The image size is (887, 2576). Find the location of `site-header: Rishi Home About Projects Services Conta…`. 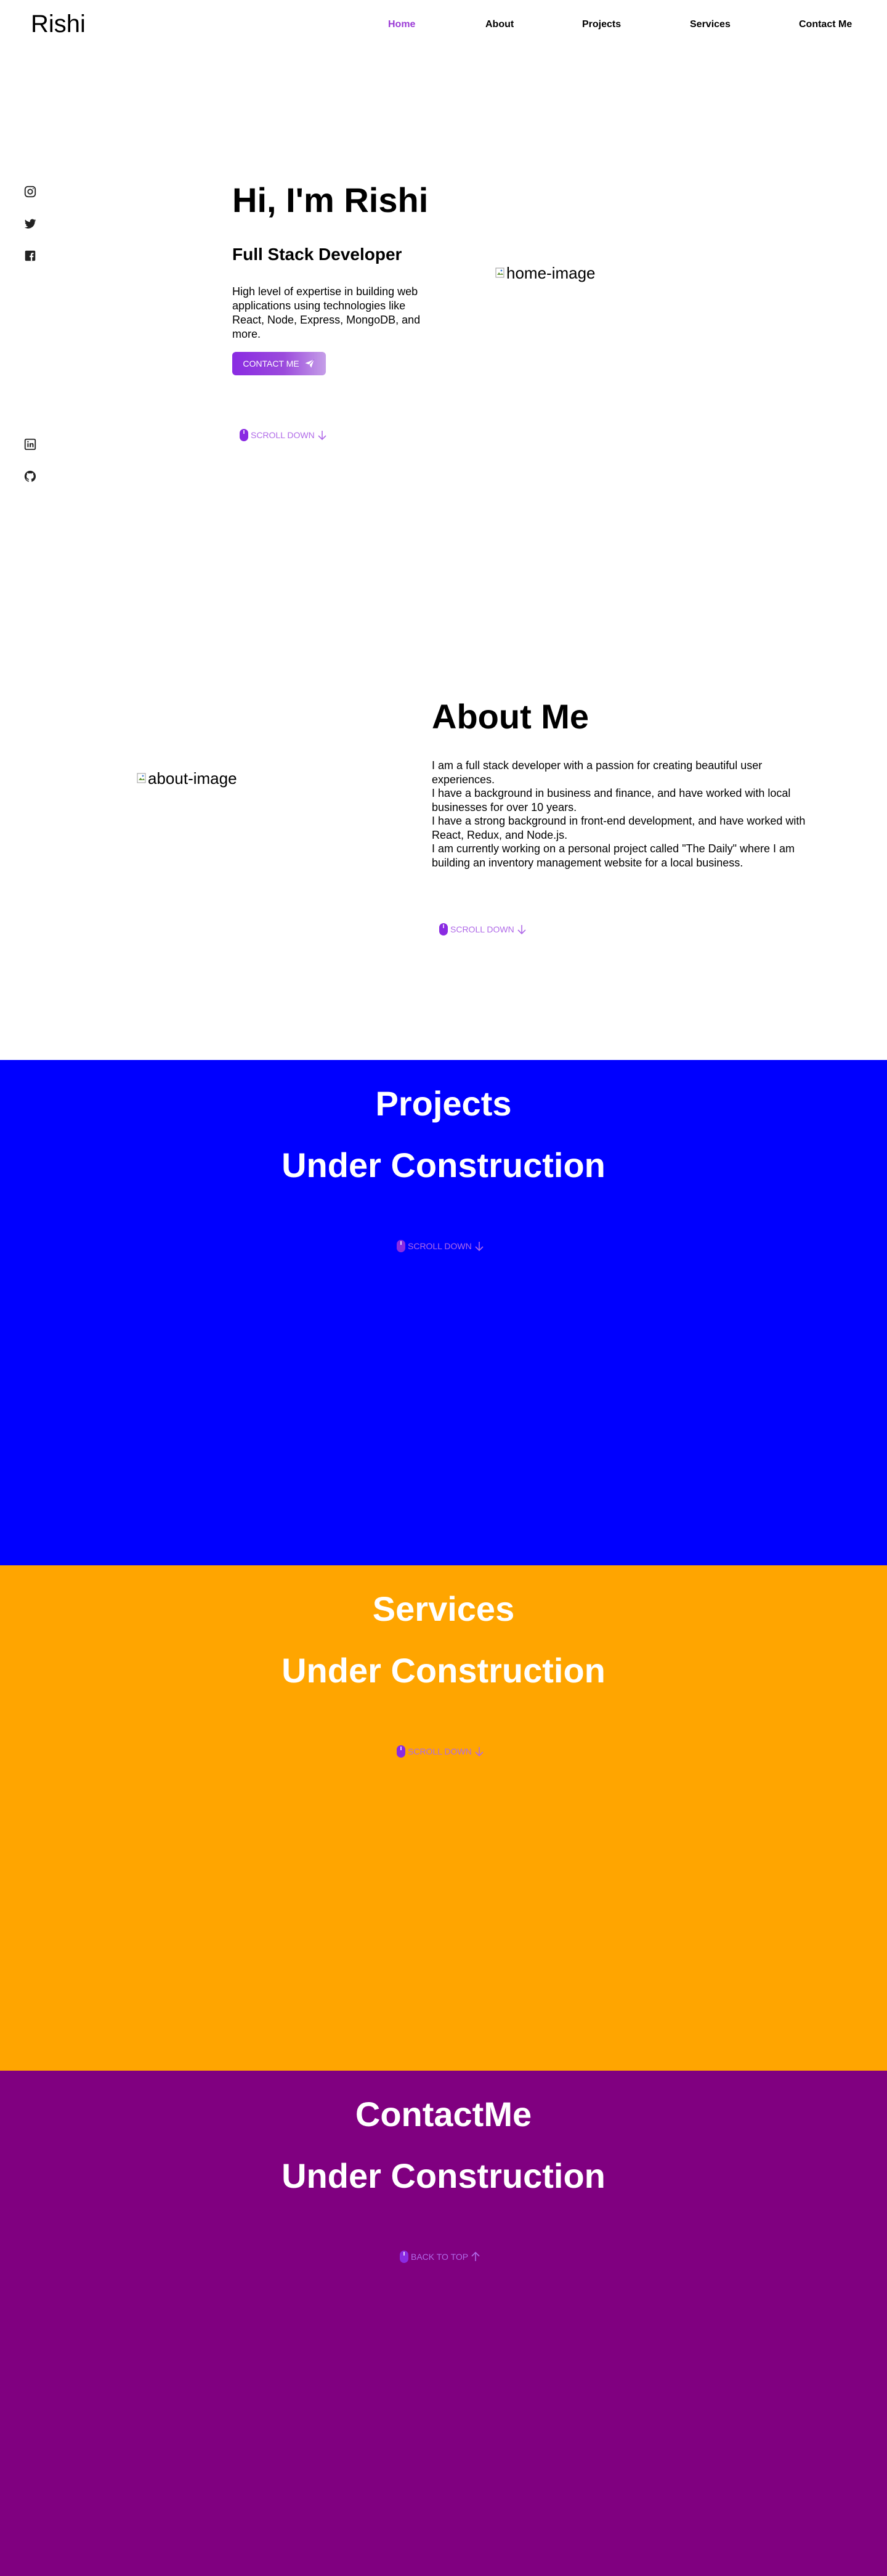

site-header: Rishi Home About Projects Services Conta… is located at coordinates (443, 24).